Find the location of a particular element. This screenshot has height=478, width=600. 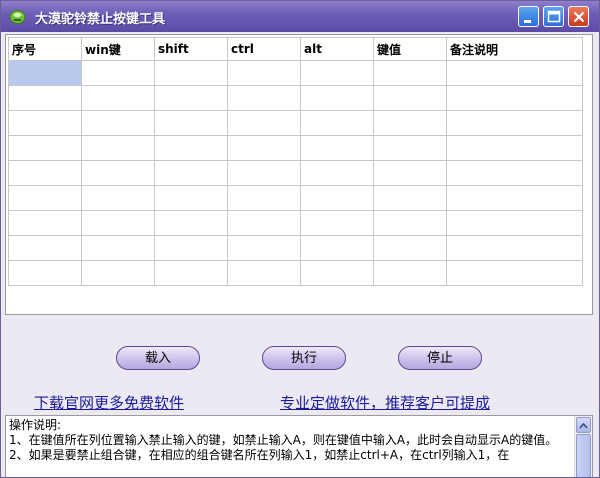

scroll-thumb is located at coordinates (583, 455).